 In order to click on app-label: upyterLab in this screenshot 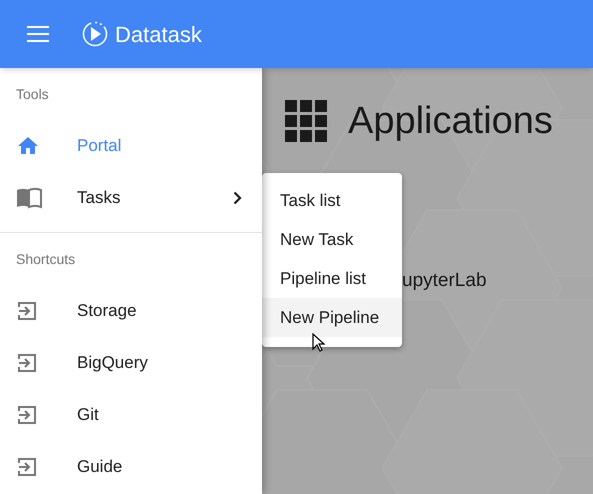, I will do `click(444, 281)`.